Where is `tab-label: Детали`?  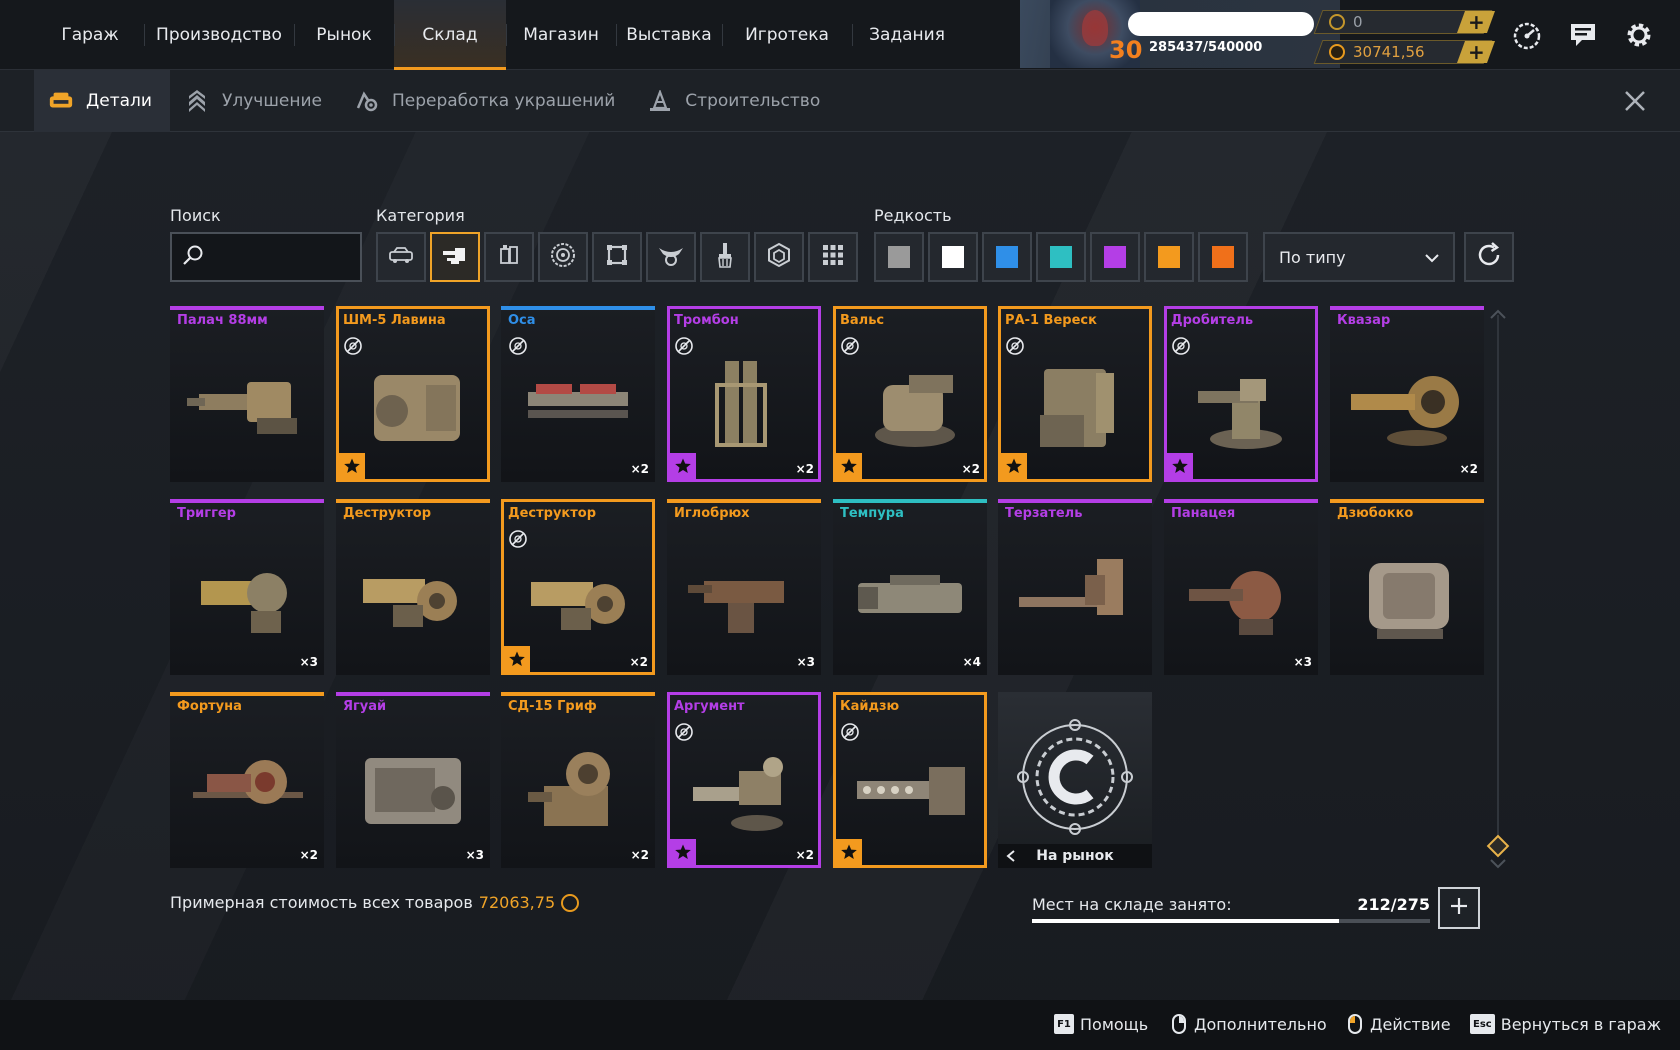 tab-label: Детали is located at coordinates (119, 100).